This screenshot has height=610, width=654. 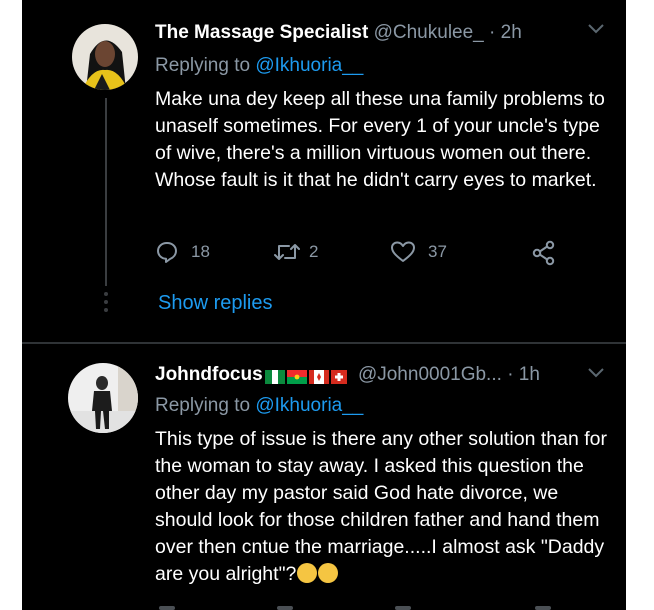 What do you see at coordinates (209, 374) in the screenshot?
I see `display-name: Johndfocus` at bounding box center [209, 374].